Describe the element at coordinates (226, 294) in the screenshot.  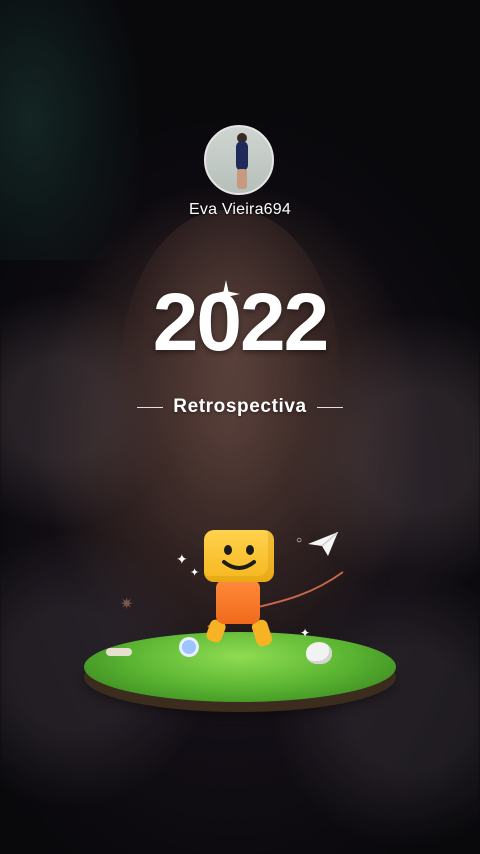
I see `sparkle-icon` at that location.